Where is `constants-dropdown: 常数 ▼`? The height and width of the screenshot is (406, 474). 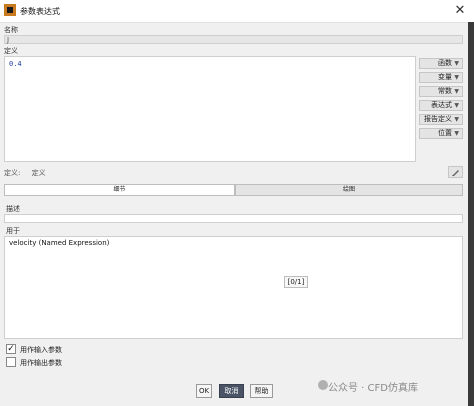 constants-dropdown: 常数 ▼ is located at coordinates (441, 91).